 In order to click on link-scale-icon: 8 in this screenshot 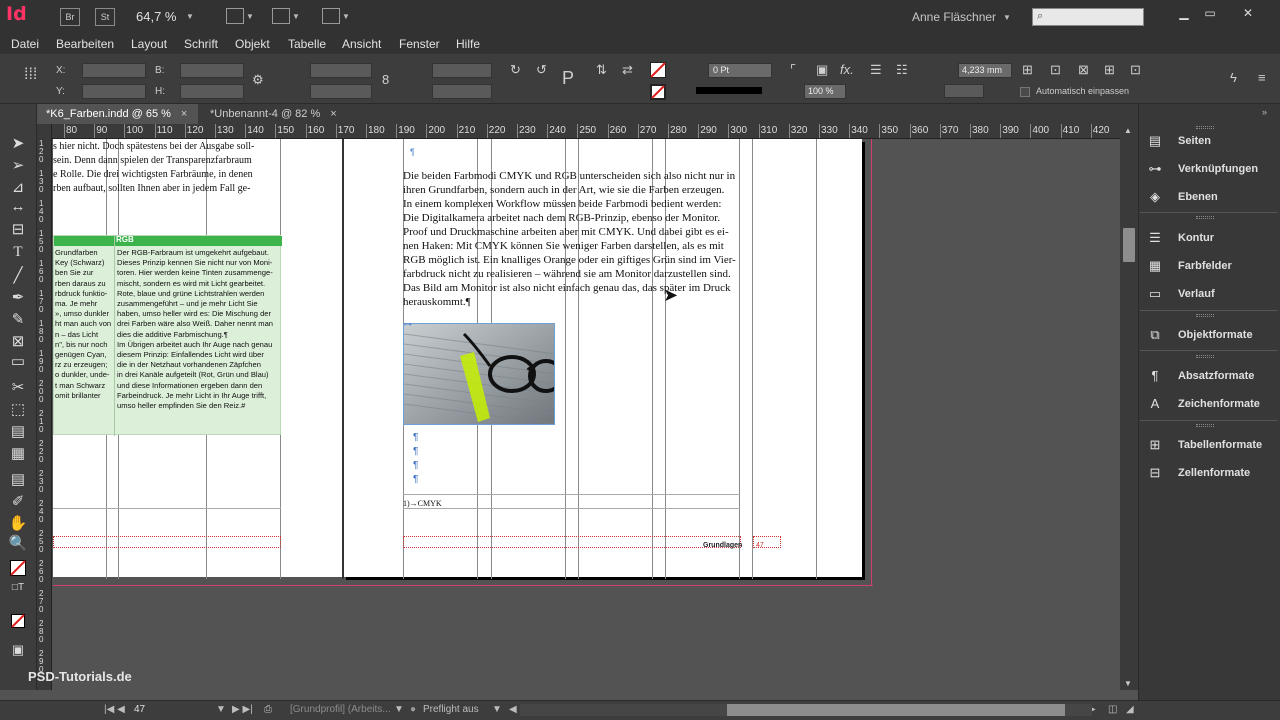, I will do `click(385, 79)`.